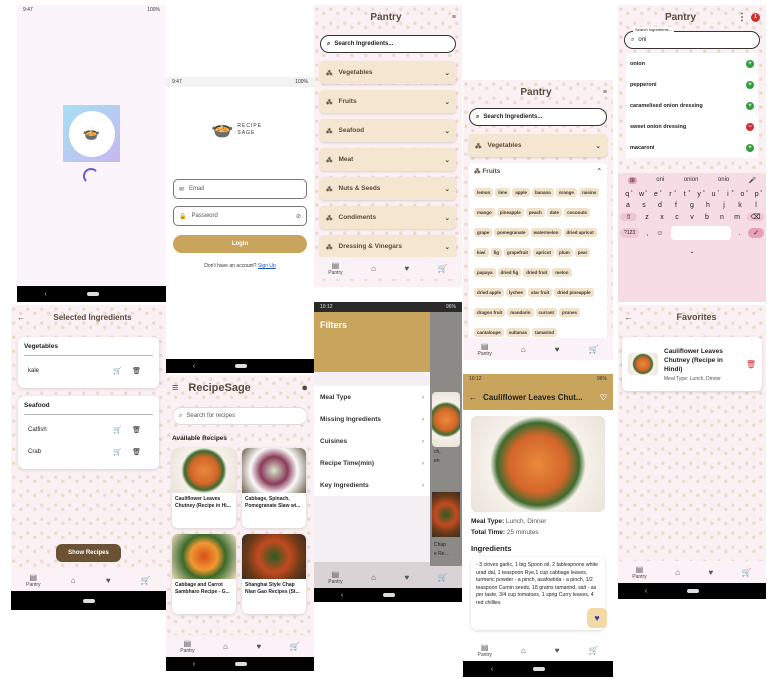 The width and height of the screenshot is (783, 679). I want to click on account-icon: ●, so click(304, 388).